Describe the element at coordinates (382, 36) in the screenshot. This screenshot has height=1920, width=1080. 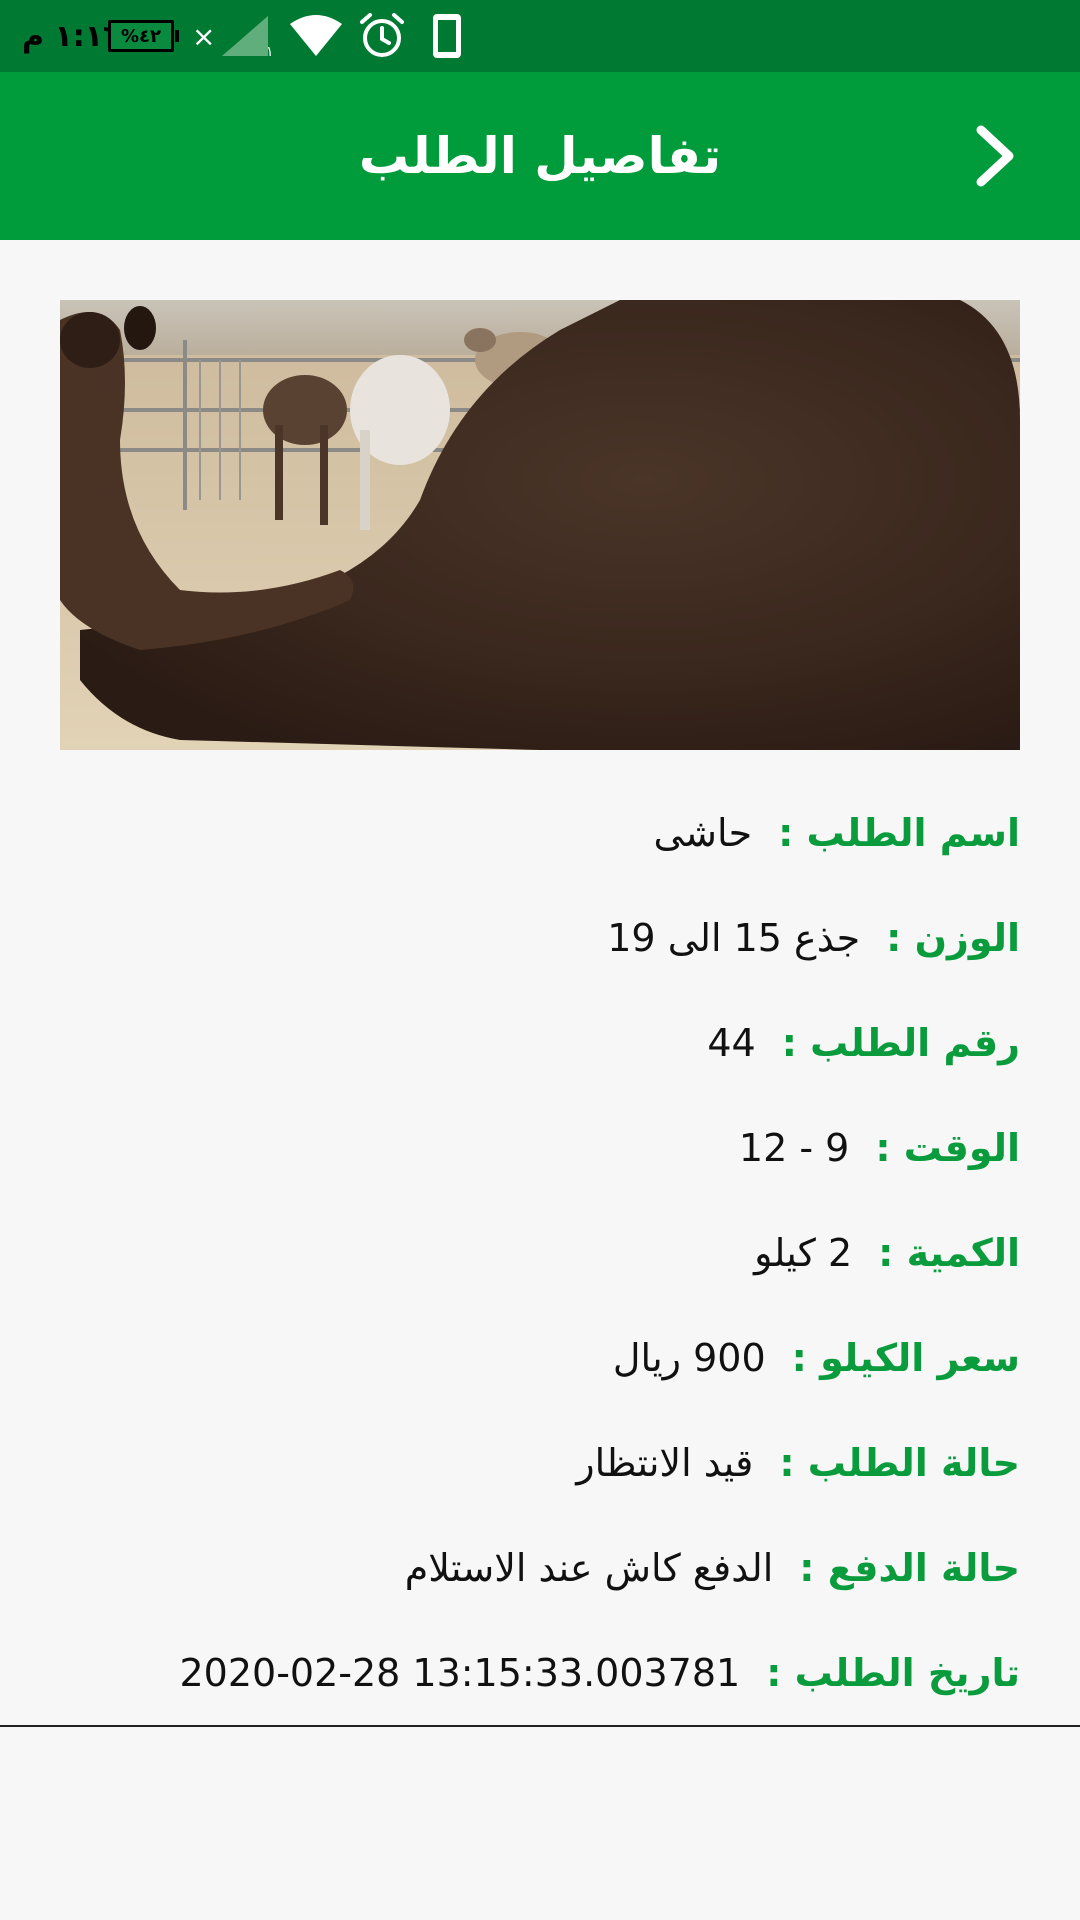
I see `alarm-icon` at that location.